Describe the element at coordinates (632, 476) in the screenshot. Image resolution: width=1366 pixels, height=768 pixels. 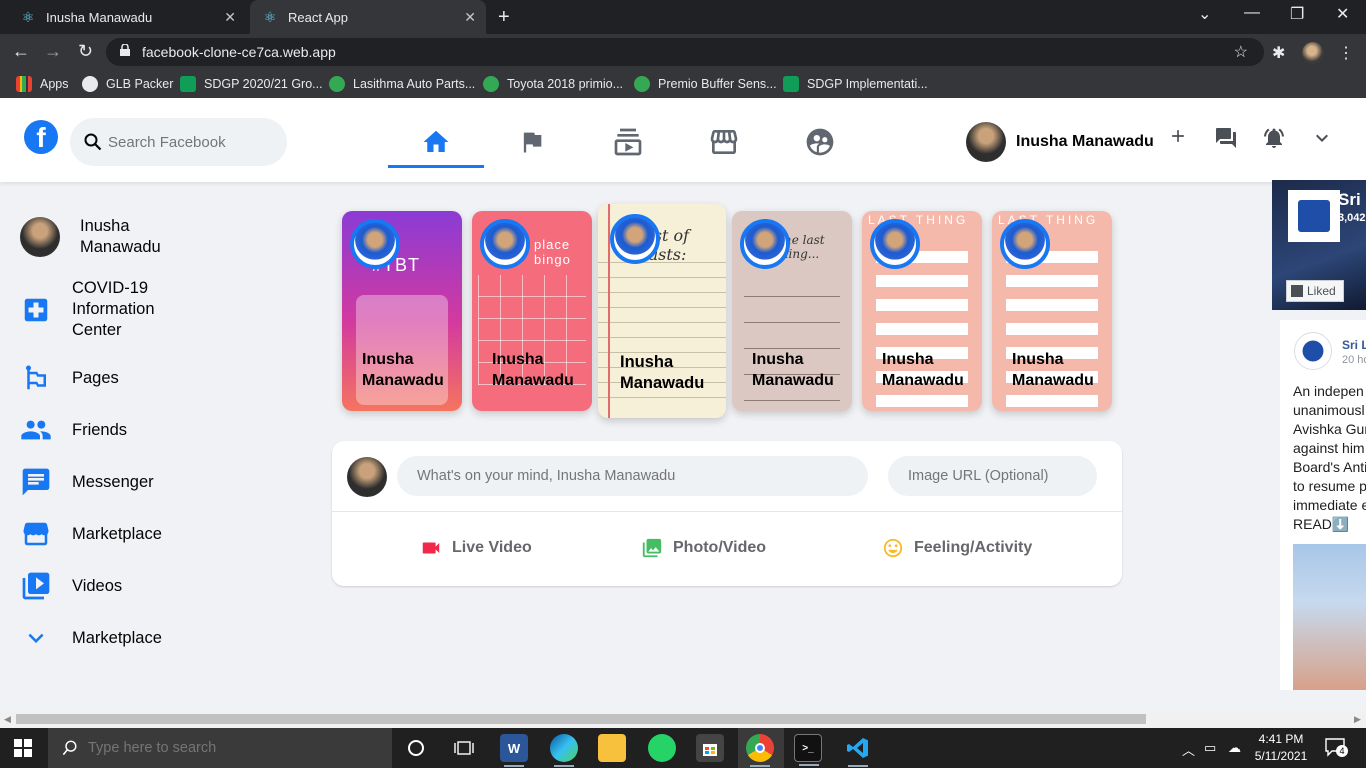
I see `post-input` at that location.